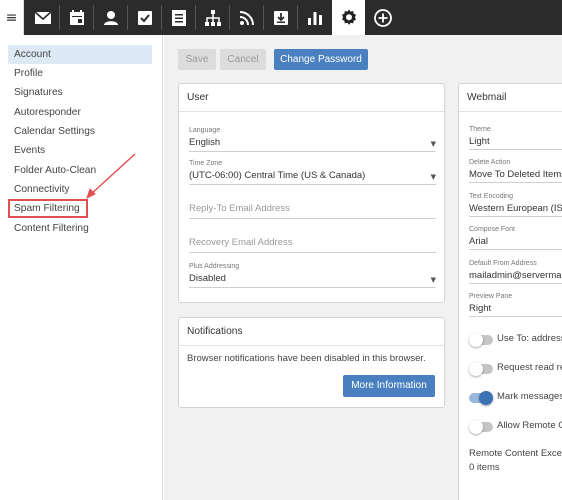 The width and height of the screenshot is (562, 500). Describe the element at coordinates (491, 196) in the screenshot. I see `text-encoding-label: Text Encoding` at that location.